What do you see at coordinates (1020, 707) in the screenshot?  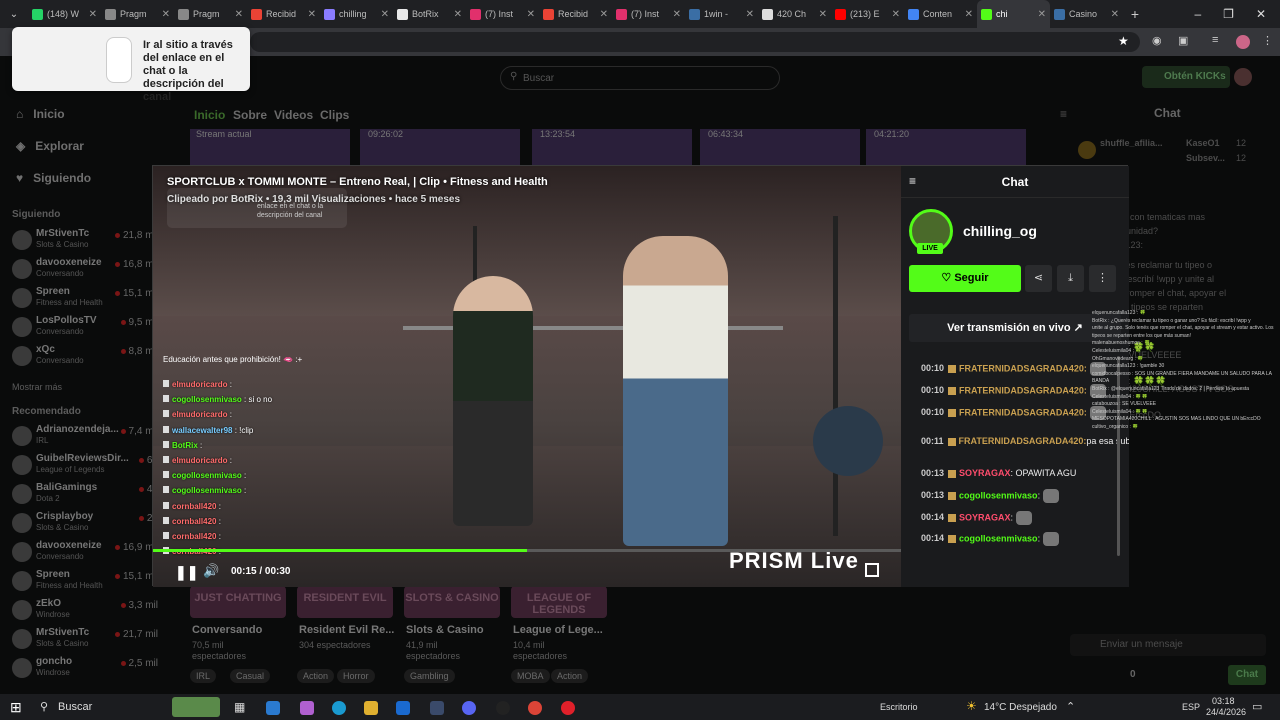 I see `weather-text: 14°C Despejado` at bounding box center [1020, 707].